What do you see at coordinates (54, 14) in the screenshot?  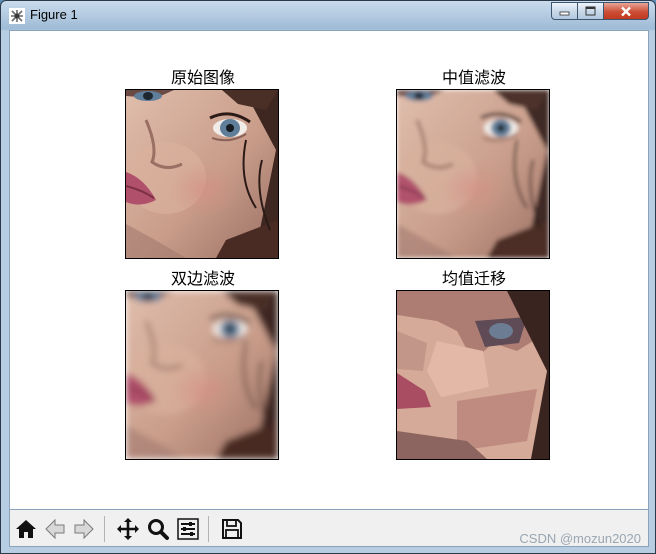 I see `window-title: Figure 1` at bounding box center [54, 14].